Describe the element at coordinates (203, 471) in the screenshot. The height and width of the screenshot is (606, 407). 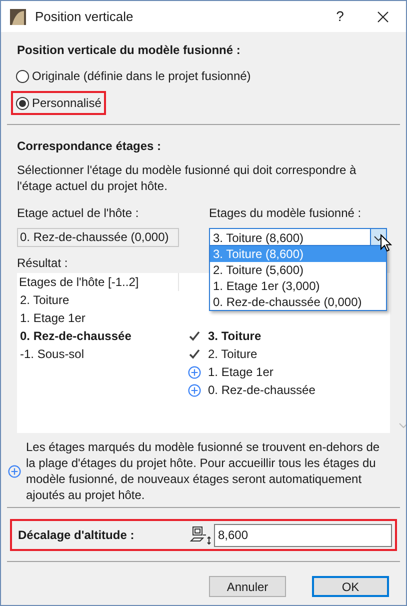
I see `info-text: Les étages marqués du modèle fusionné se trouvent en-dehors de la plage d'étages du projet hôte. Pour accueillir tous les étages du modèle fusionné, de nouveaux étages seront automatiquement ajoutés au projet hôte.` at that location.